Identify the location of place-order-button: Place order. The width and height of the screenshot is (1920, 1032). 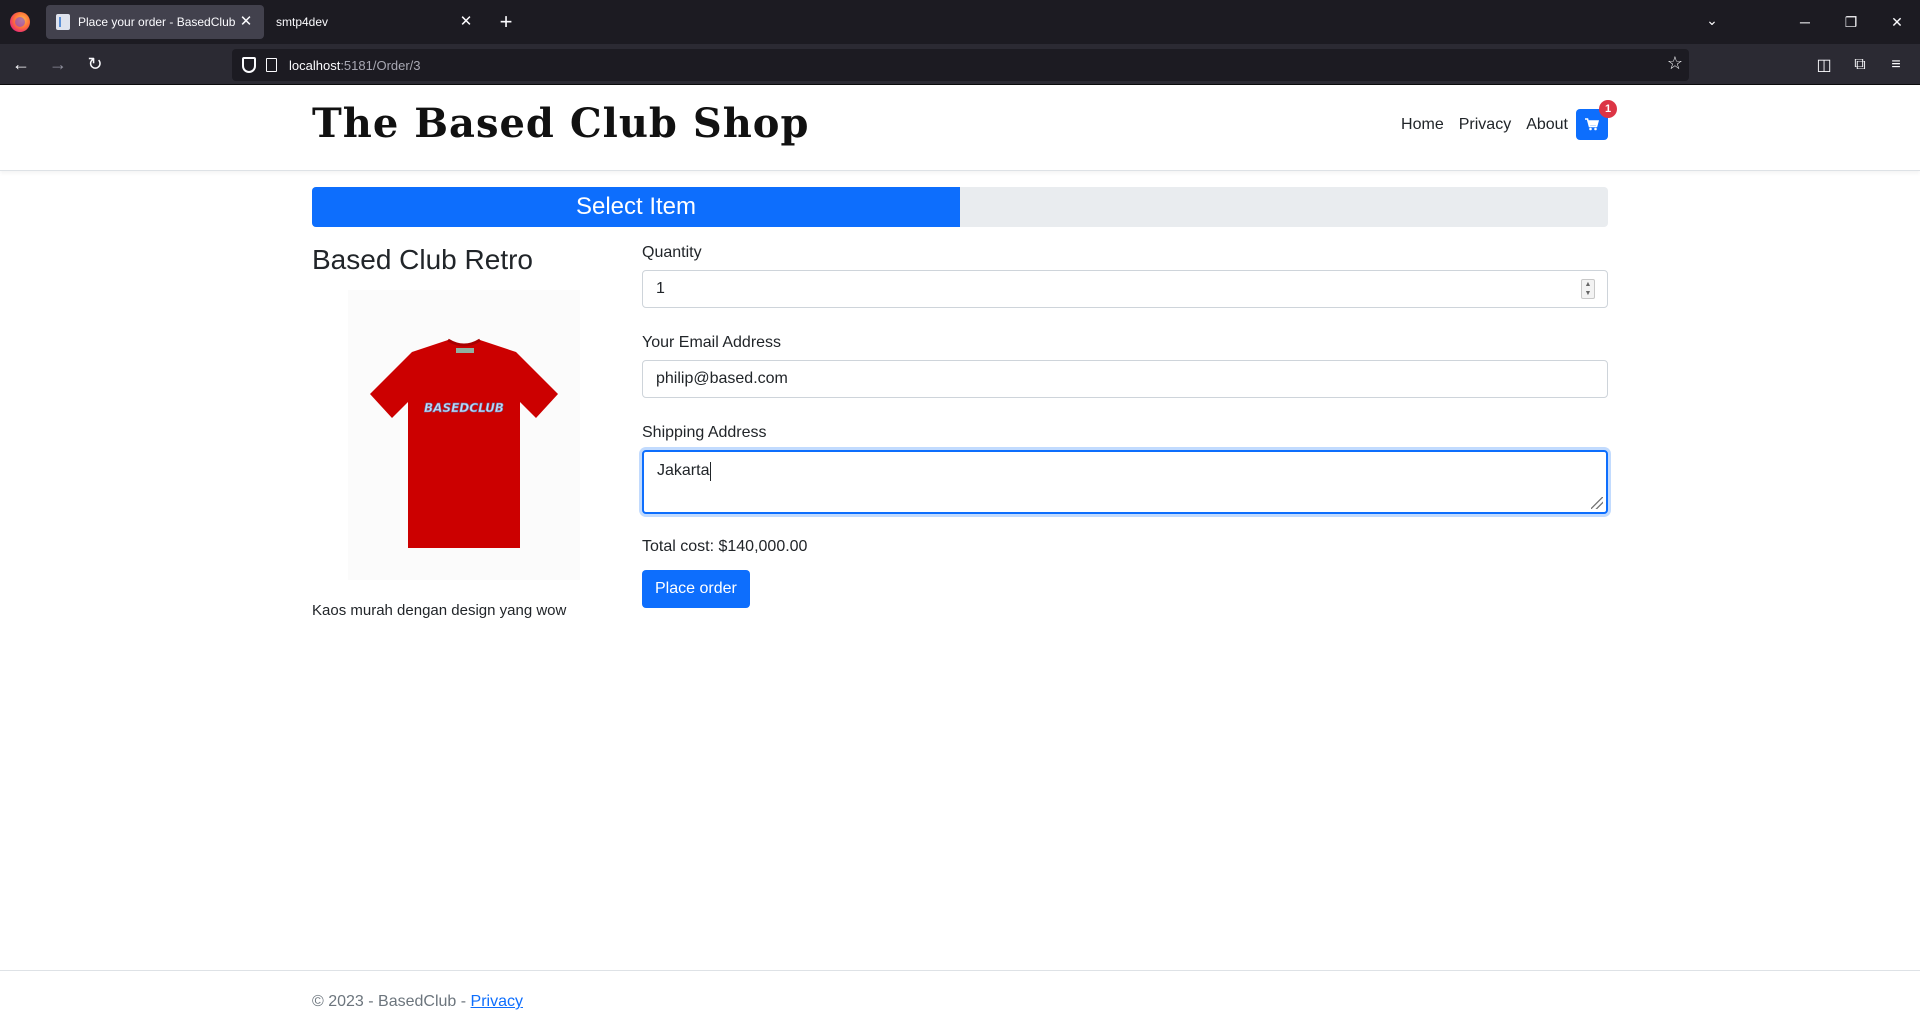
(696, 589).